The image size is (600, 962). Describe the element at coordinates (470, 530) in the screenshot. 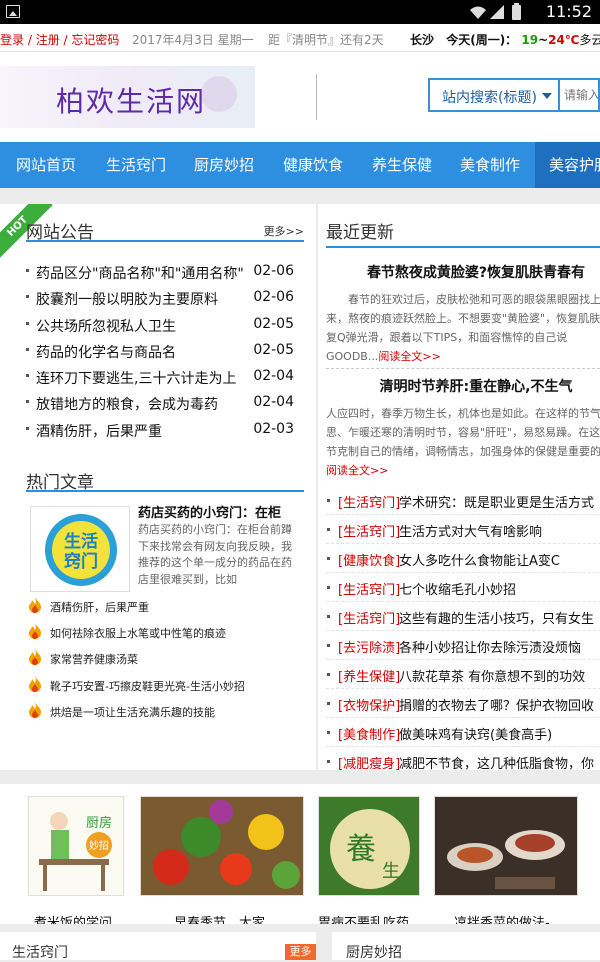

I see `update-title: 生活方式对大气有啥影响` at that location.